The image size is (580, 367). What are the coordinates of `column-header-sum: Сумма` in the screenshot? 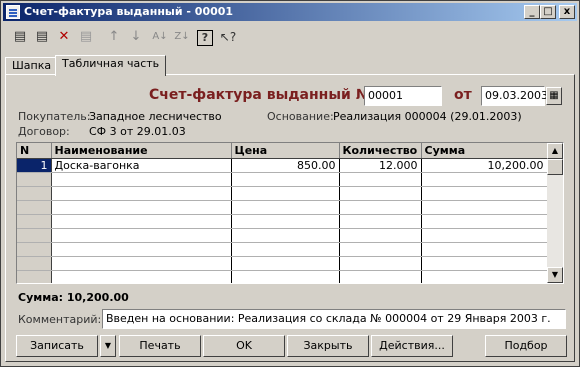 It's located at (484, 151).